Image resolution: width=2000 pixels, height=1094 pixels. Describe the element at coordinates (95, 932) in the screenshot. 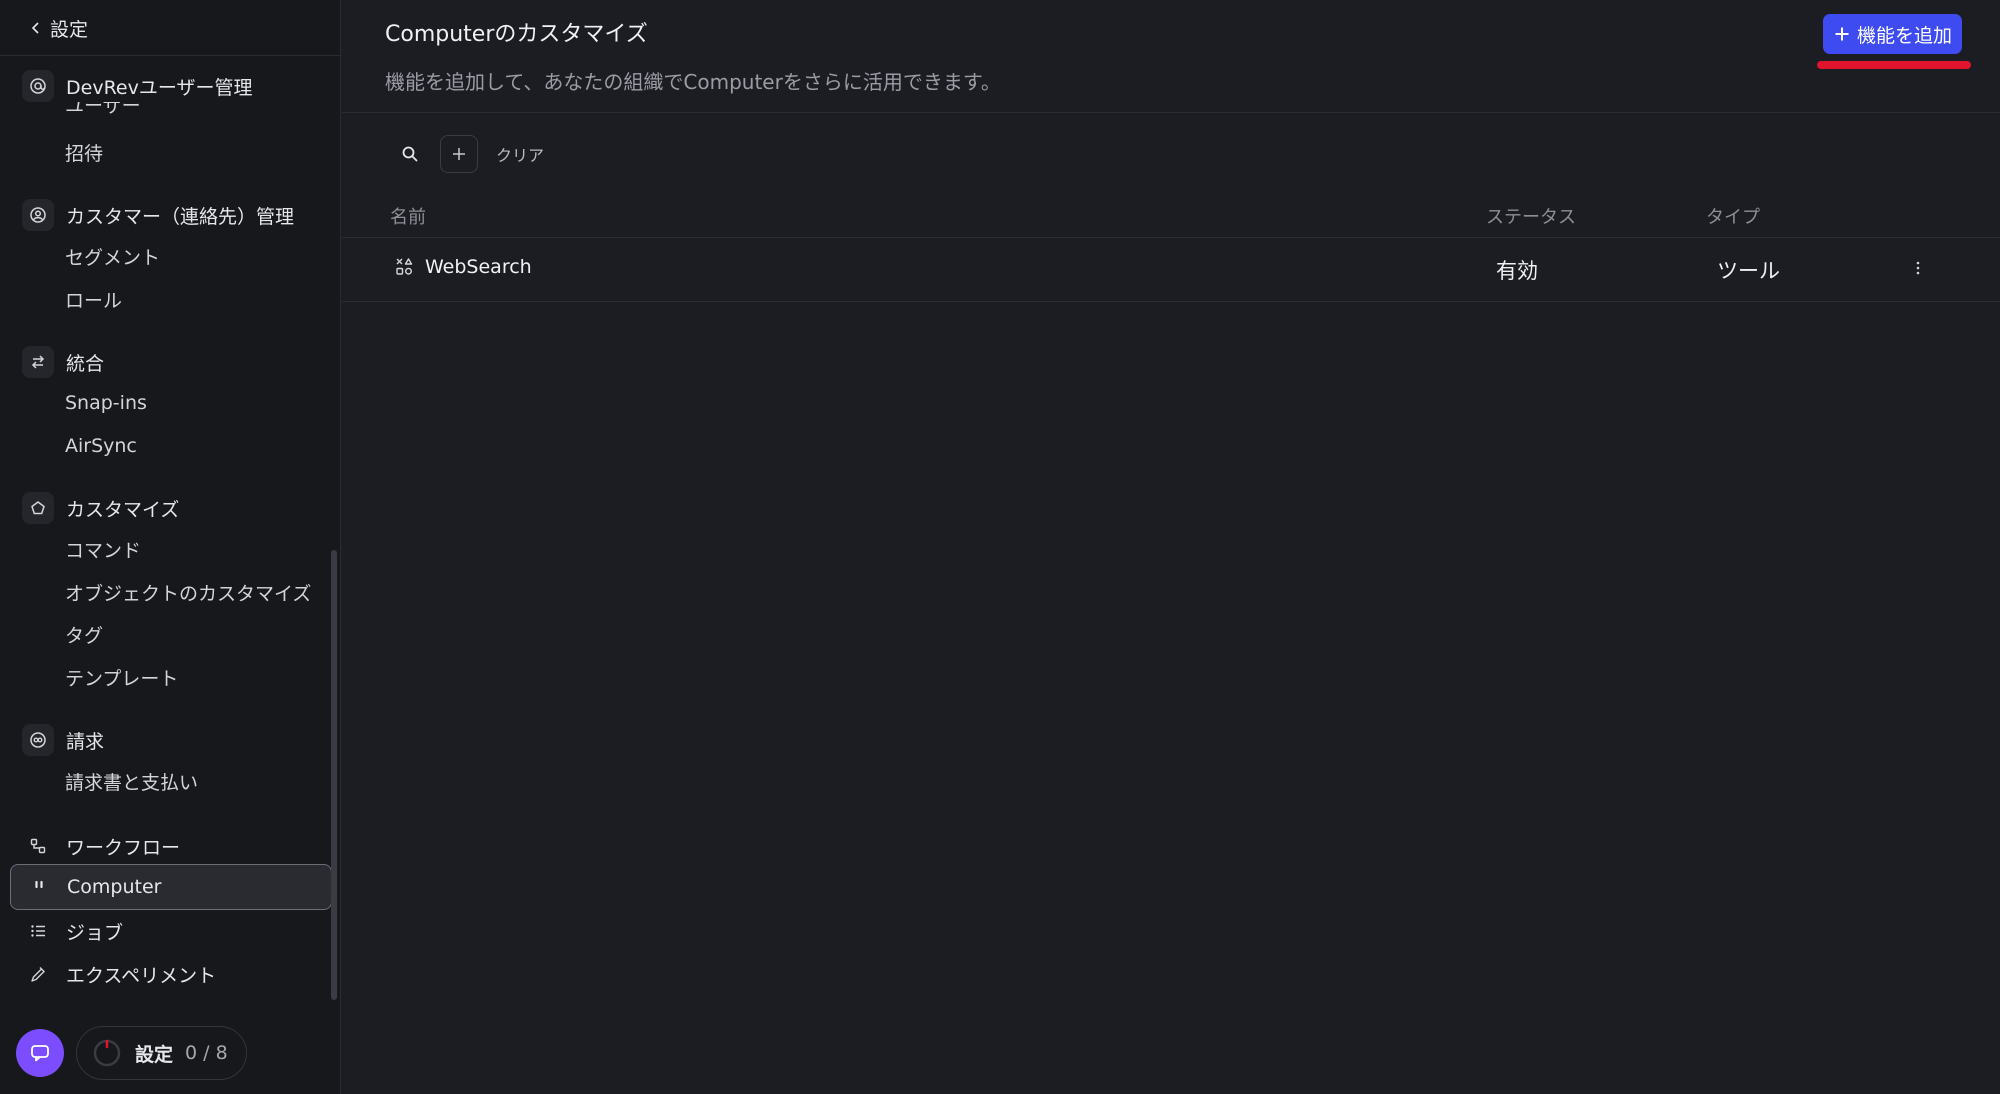

I see `sidebar-item-label: ジョブ` at that location.